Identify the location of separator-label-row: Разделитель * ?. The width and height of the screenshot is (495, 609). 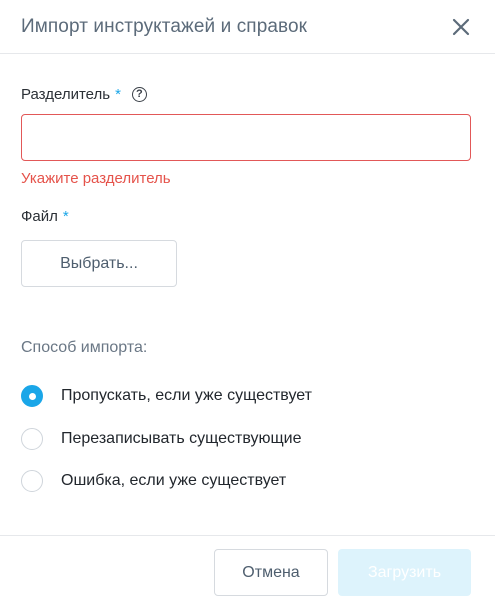
(84, 94).